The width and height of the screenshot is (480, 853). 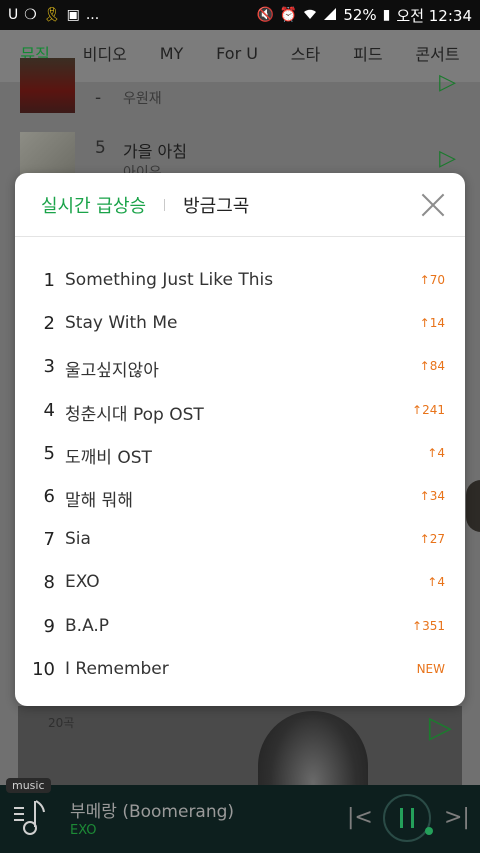 What do you see at coordinates (93, 205) in the screenshot?
I see `tab-realtime-rising: 실시간 급상승` at bounding box center [93, 205].